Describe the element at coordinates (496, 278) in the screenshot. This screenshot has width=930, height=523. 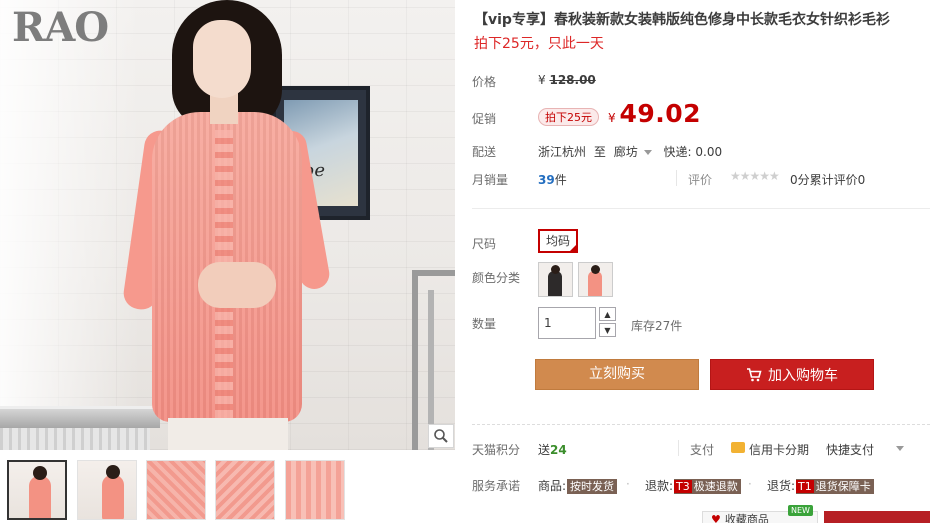
I see `color-label: 颜色分类` at that location.